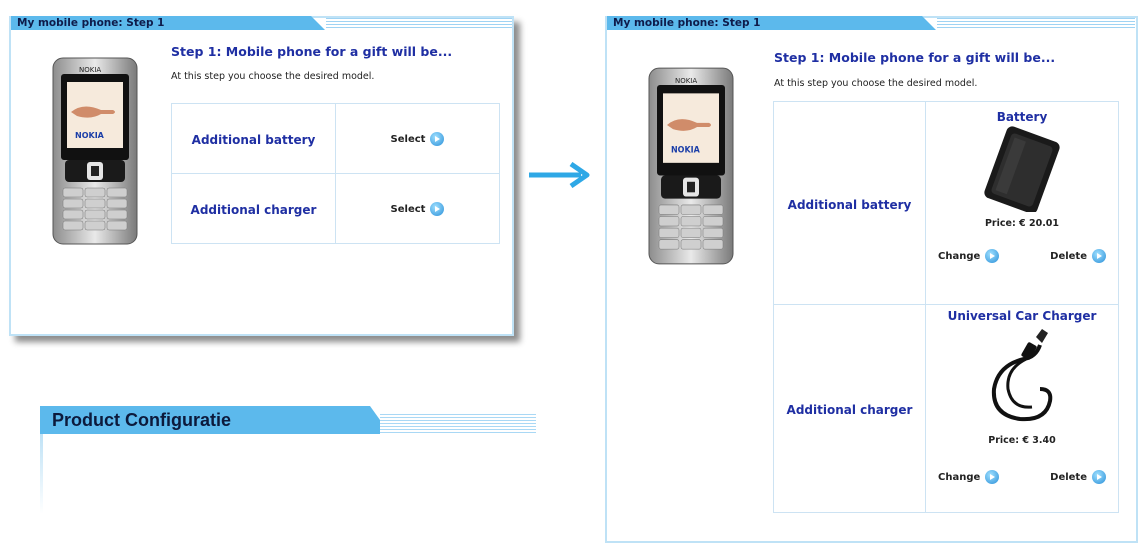 The height and width of the screenshot is (545, 1142). What do you see at coordinates (335, 208) in the screenshot?
I see `option-row-charger: Additional charger Select` at bounding box center [335, 208].